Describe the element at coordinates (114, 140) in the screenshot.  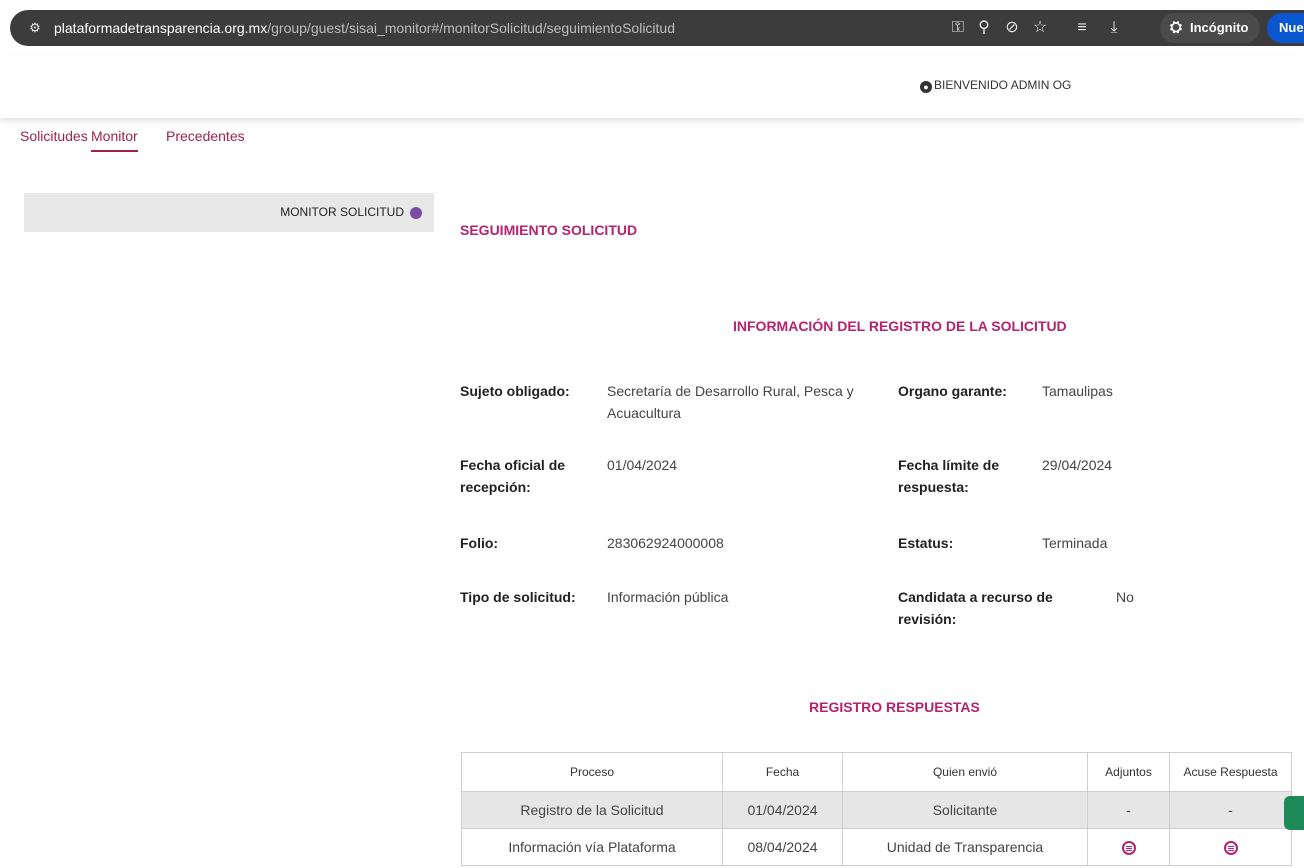
I see `tab-monitor: Monitor` at that location.